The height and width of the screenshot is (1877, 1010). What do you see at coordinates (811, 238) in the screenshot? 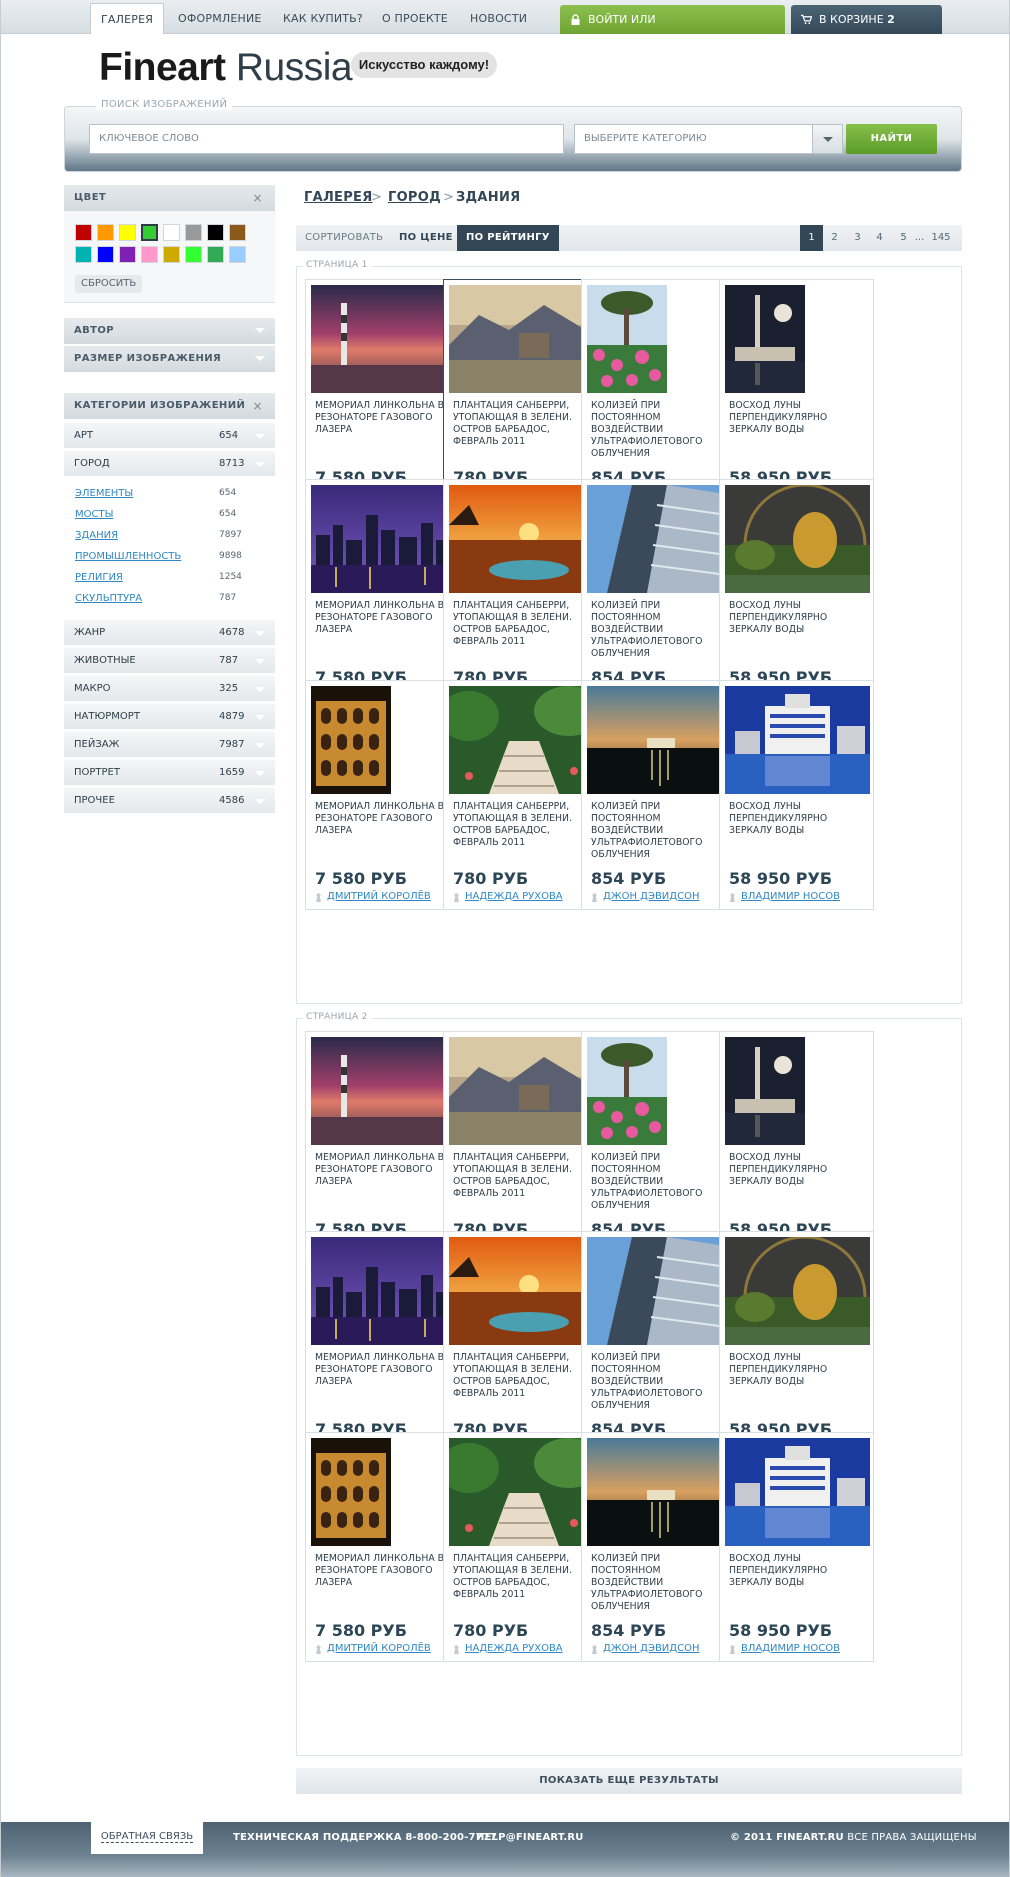
I see `page-1: 1` at bounding box center [811, 238].